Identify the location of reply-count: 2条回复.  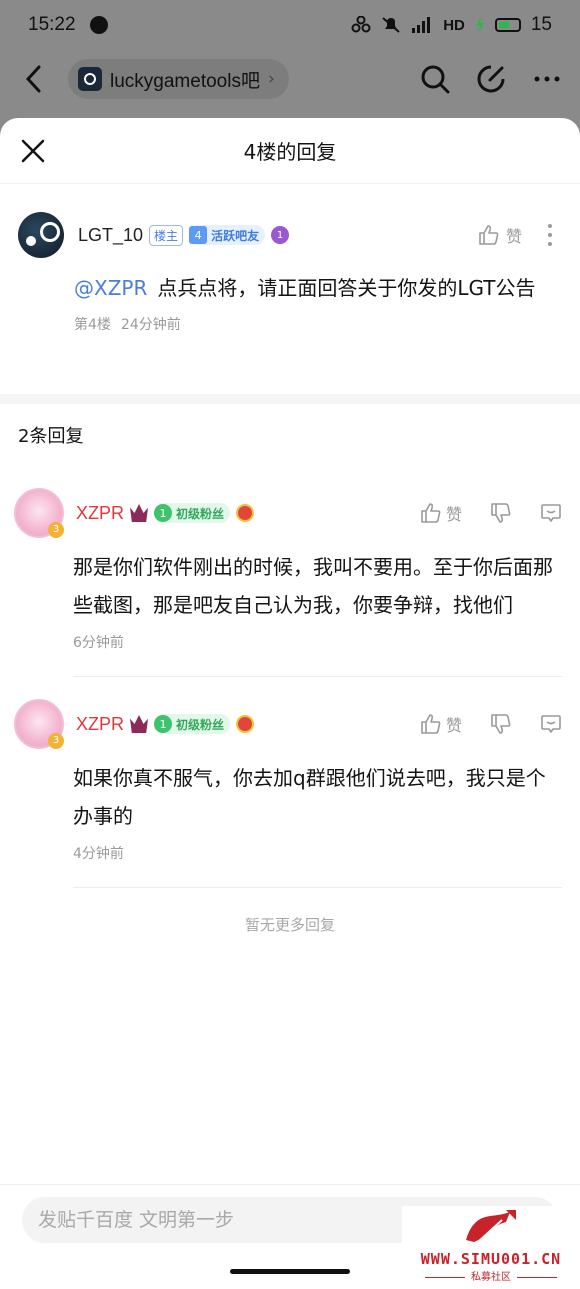
(51, 436).